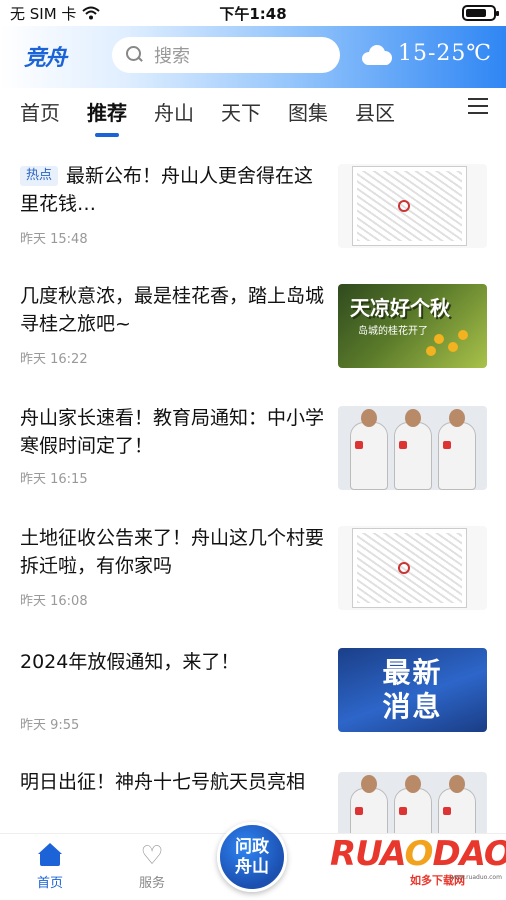  I want to click on nav-home: 首页, so click(50, 867).